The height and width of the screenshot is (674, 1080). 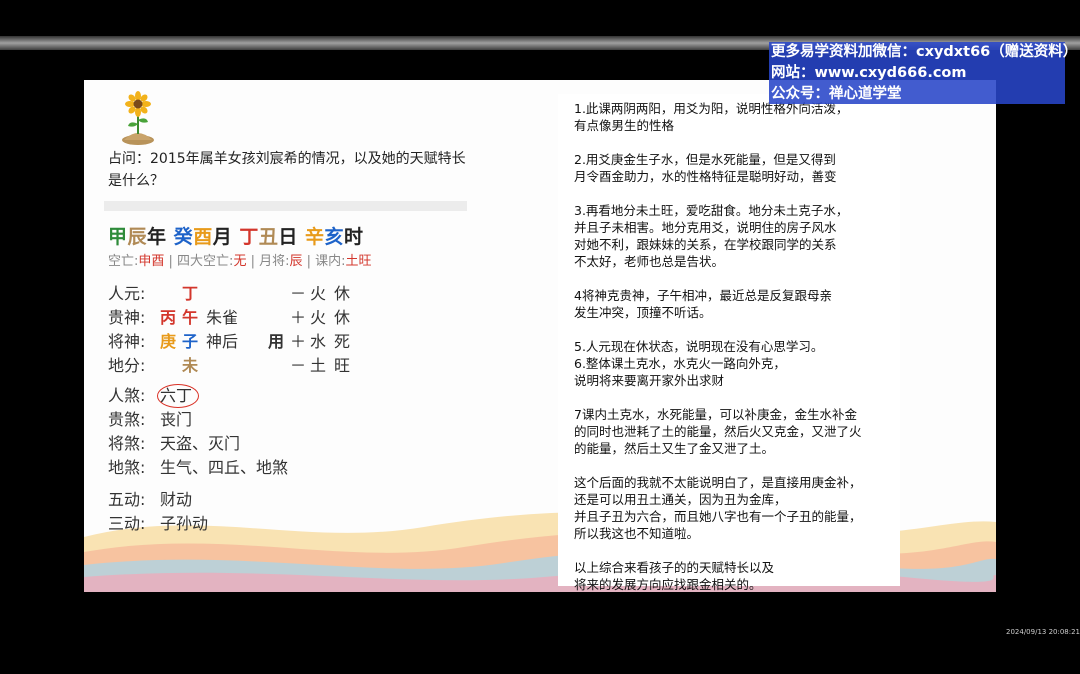 I want to click on sha-value: 天盗、灭门, so click(x=200, y=443).